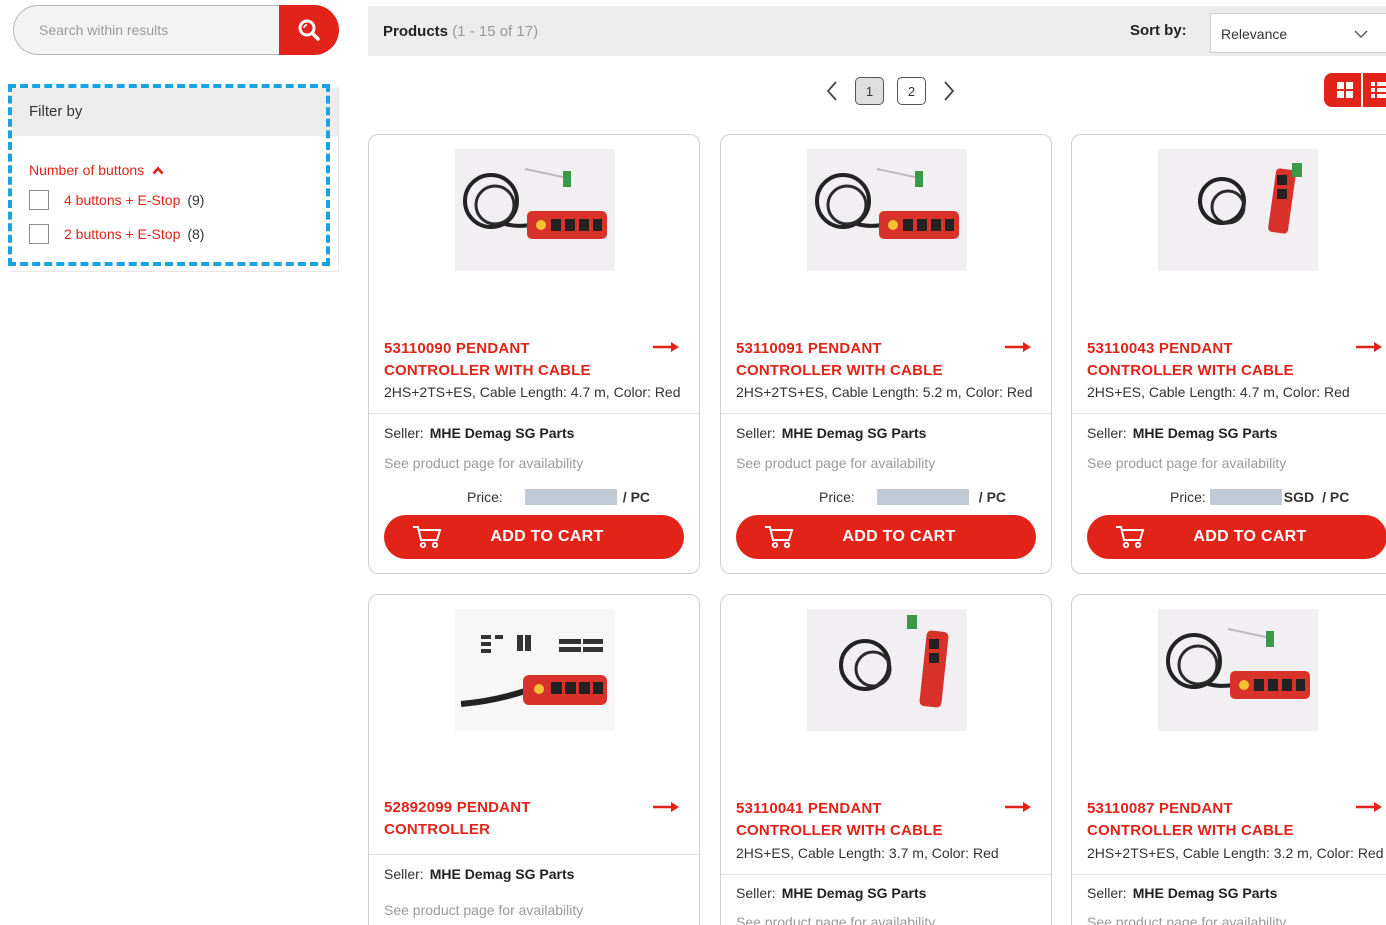  Describe the element at coordinates (514, 819) in the screenshot. I see `product-name: 52892099 PENDANT CONTROLLER` at that location.